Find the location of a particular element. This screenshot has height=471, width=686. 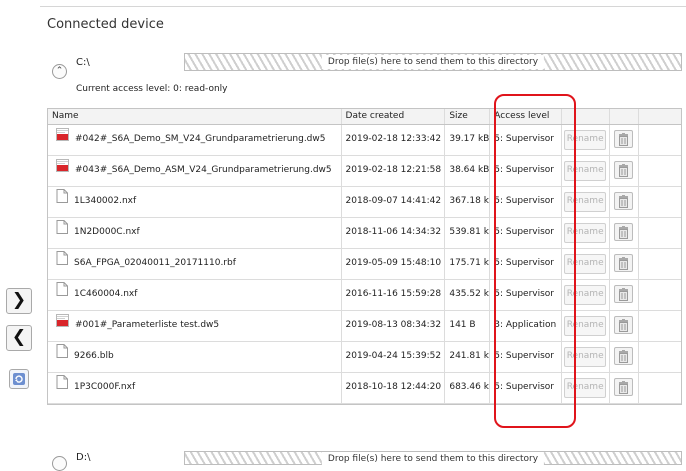

size-cell: 175.71 kB is located at coordinates (468, 264).